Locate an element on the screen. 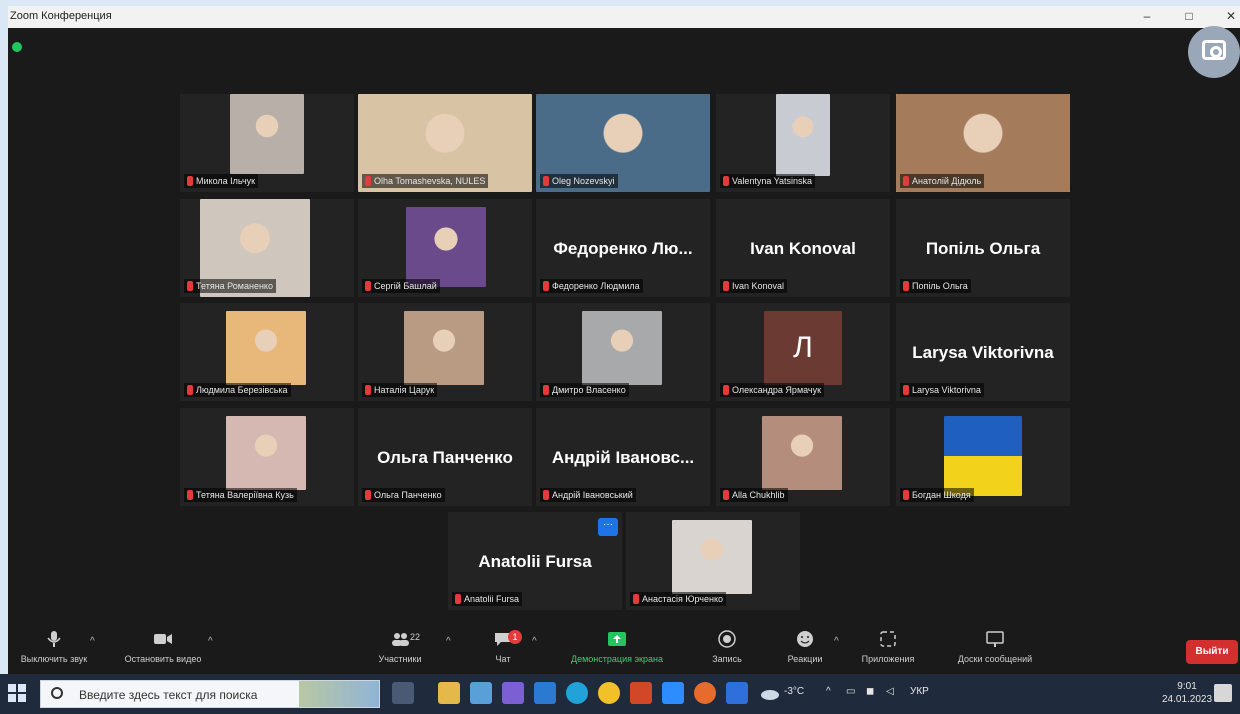 Image resolution: width=1240 pixels, height=714 pixels. word-icon is located at coordinates (737, 693).